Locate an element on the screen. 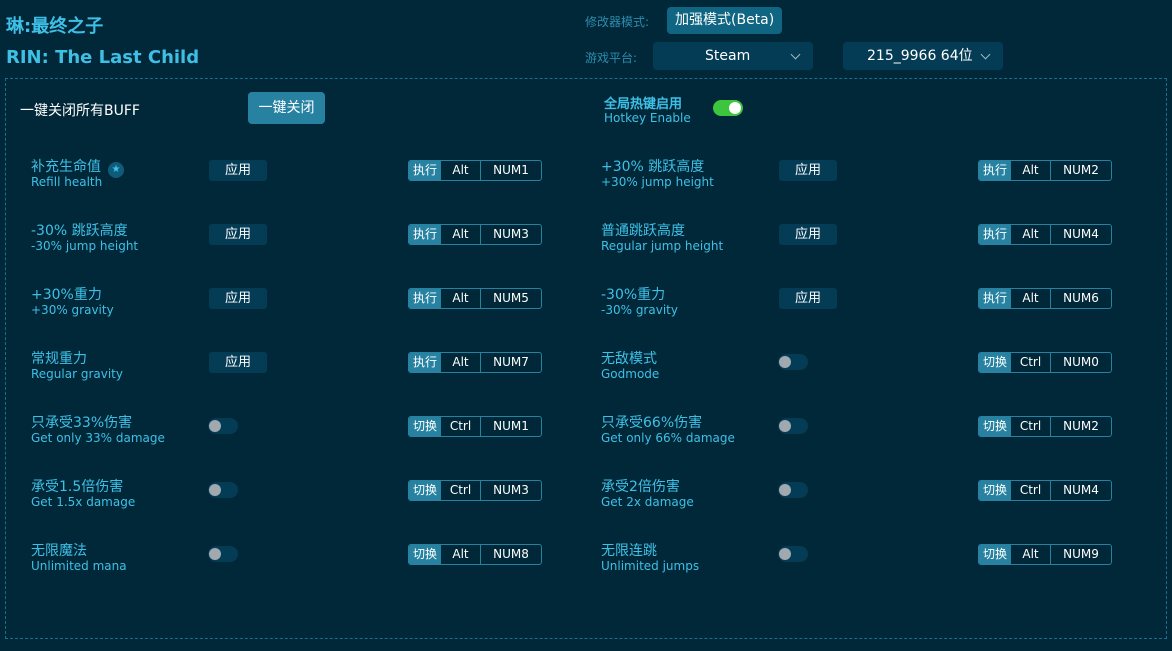 The width and height of the screenshot is (1172, 651). close-all-button: 一键关闭 is located at coordinates (286, 108).